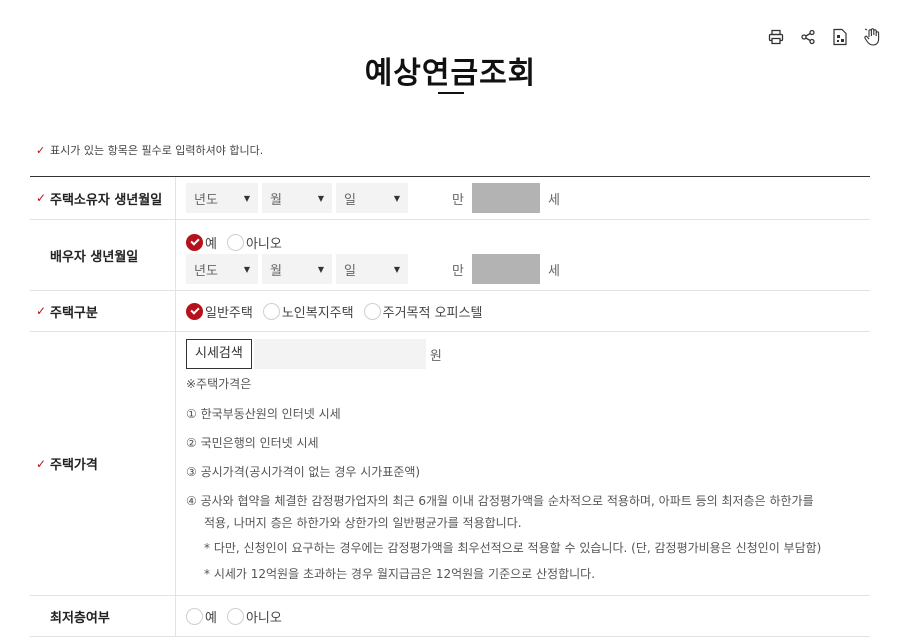  What do you see at coordinates (523, 616) in the screenshot?
I see `lowest-floor-options: 예 아니오` at bounding box center [523, 616].